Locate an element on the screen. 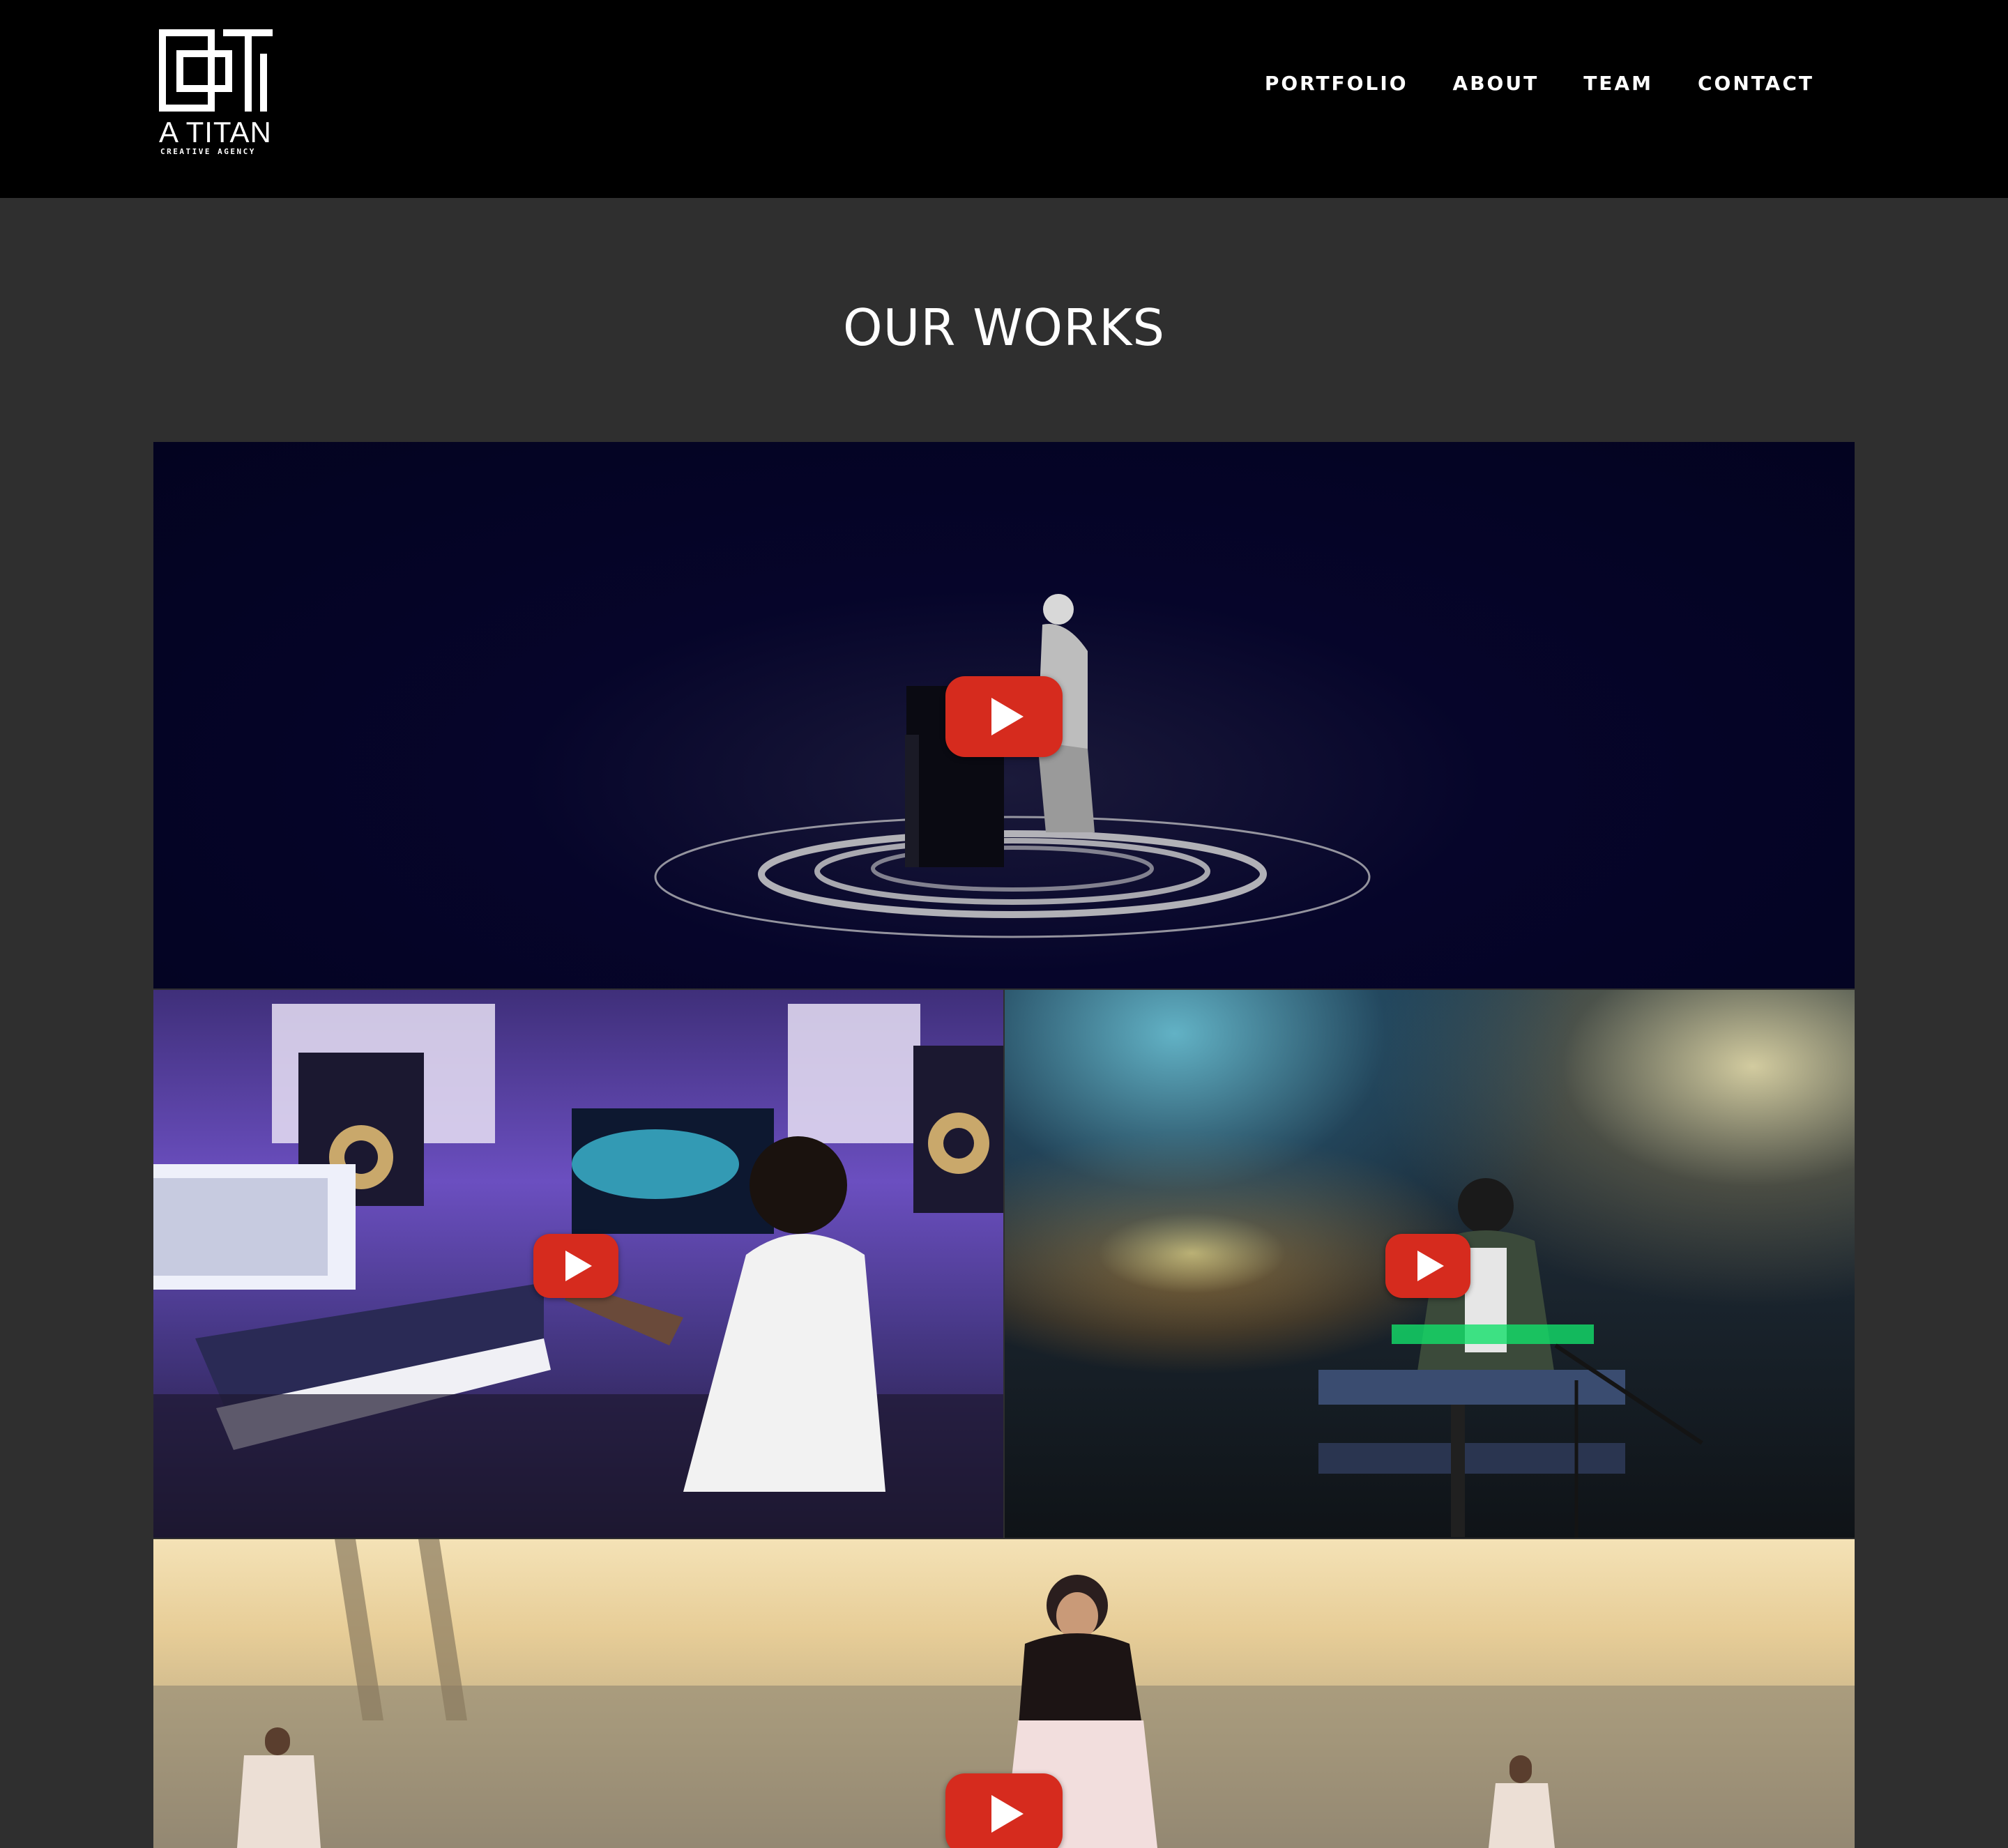 This screenshot has width=2008, height=1848. brand-logo: A TITAN CREATIVE AGENCY is located at coordinates (220, 94).